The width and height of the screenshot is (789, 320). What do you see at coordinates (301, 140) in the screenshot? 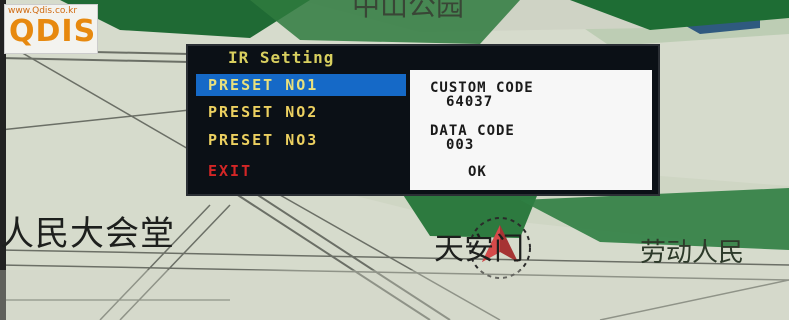
I see `menu-item-preset-no3: PRESET NO3` at bounding box center [301, 140].